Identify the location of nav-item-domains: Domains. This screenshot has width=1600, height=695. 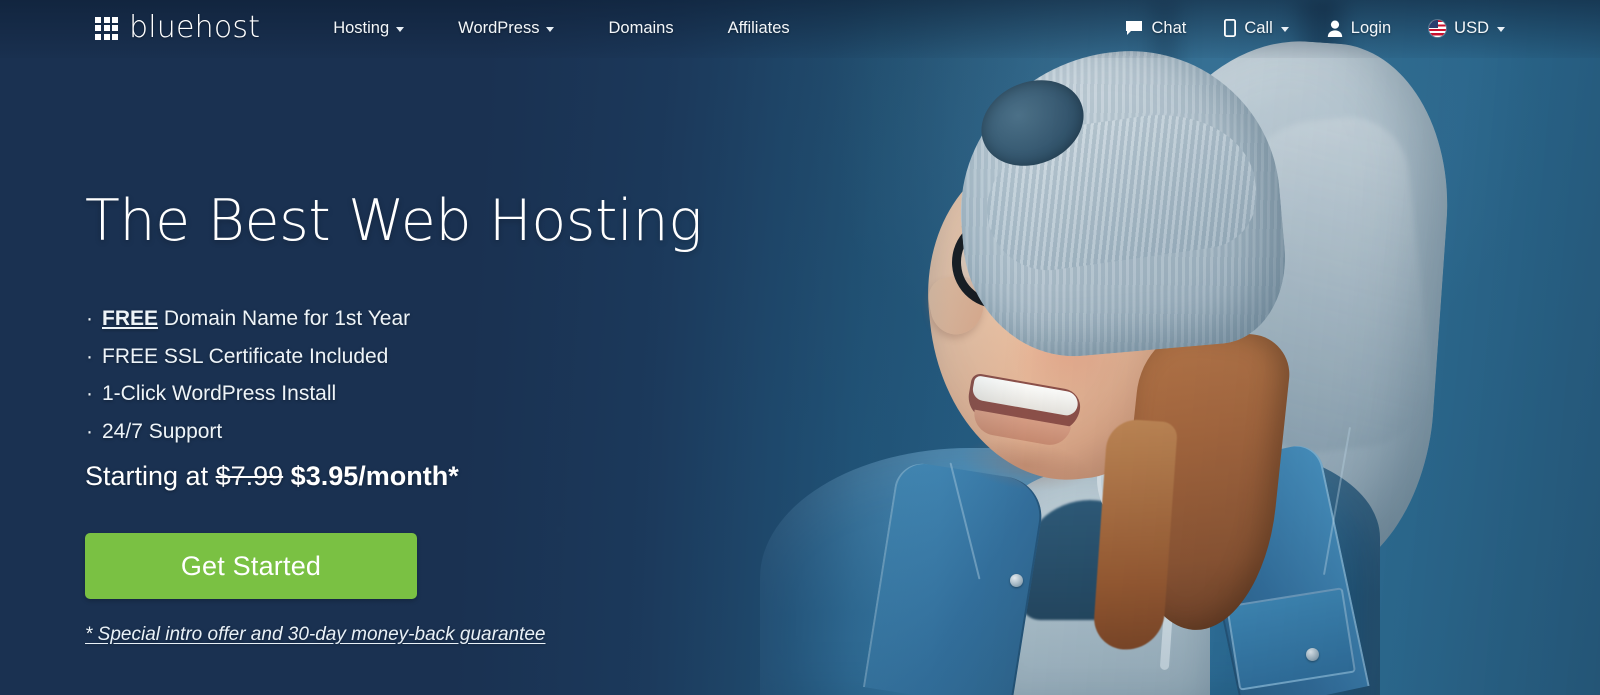
(640, 28).